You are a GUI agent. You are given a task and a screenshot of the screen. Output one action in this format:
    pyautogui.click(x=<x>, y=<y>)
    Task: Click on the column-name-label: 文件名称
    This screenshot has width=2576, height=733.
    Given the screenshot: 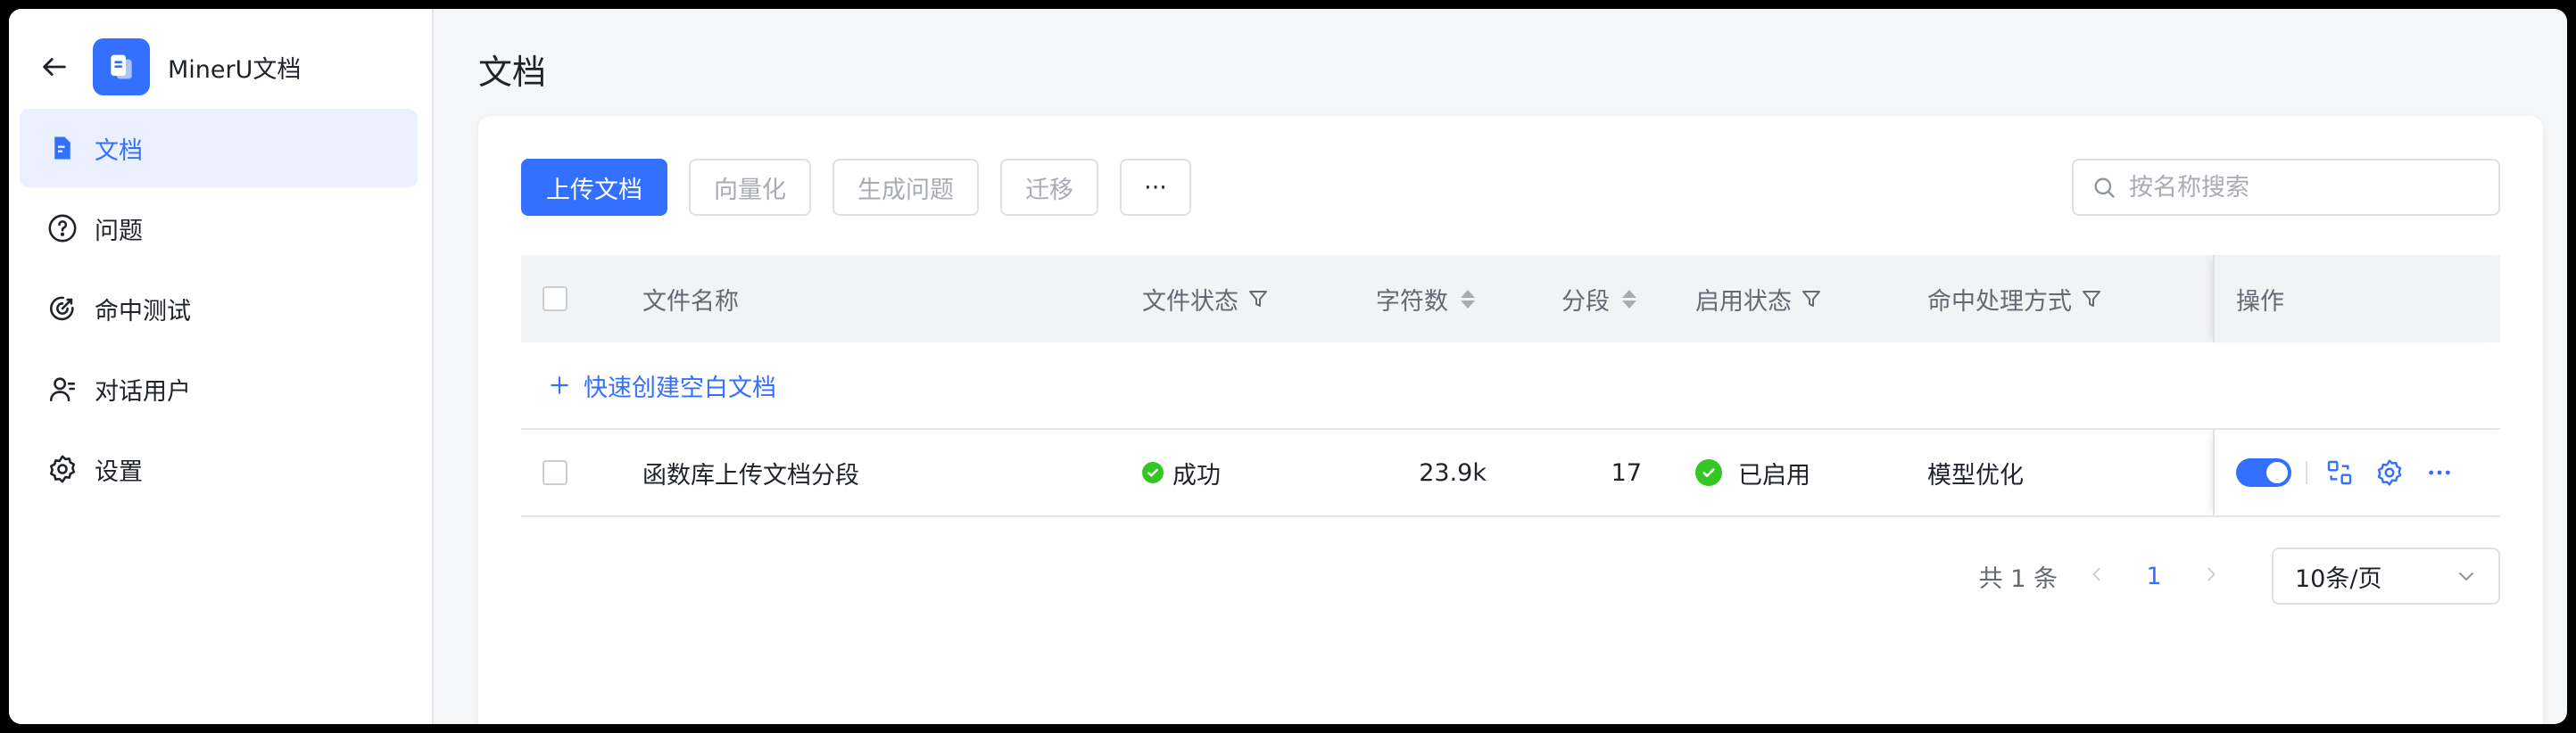 What is the action you would take?
    pyautogui.click(x=690, y=301)
    